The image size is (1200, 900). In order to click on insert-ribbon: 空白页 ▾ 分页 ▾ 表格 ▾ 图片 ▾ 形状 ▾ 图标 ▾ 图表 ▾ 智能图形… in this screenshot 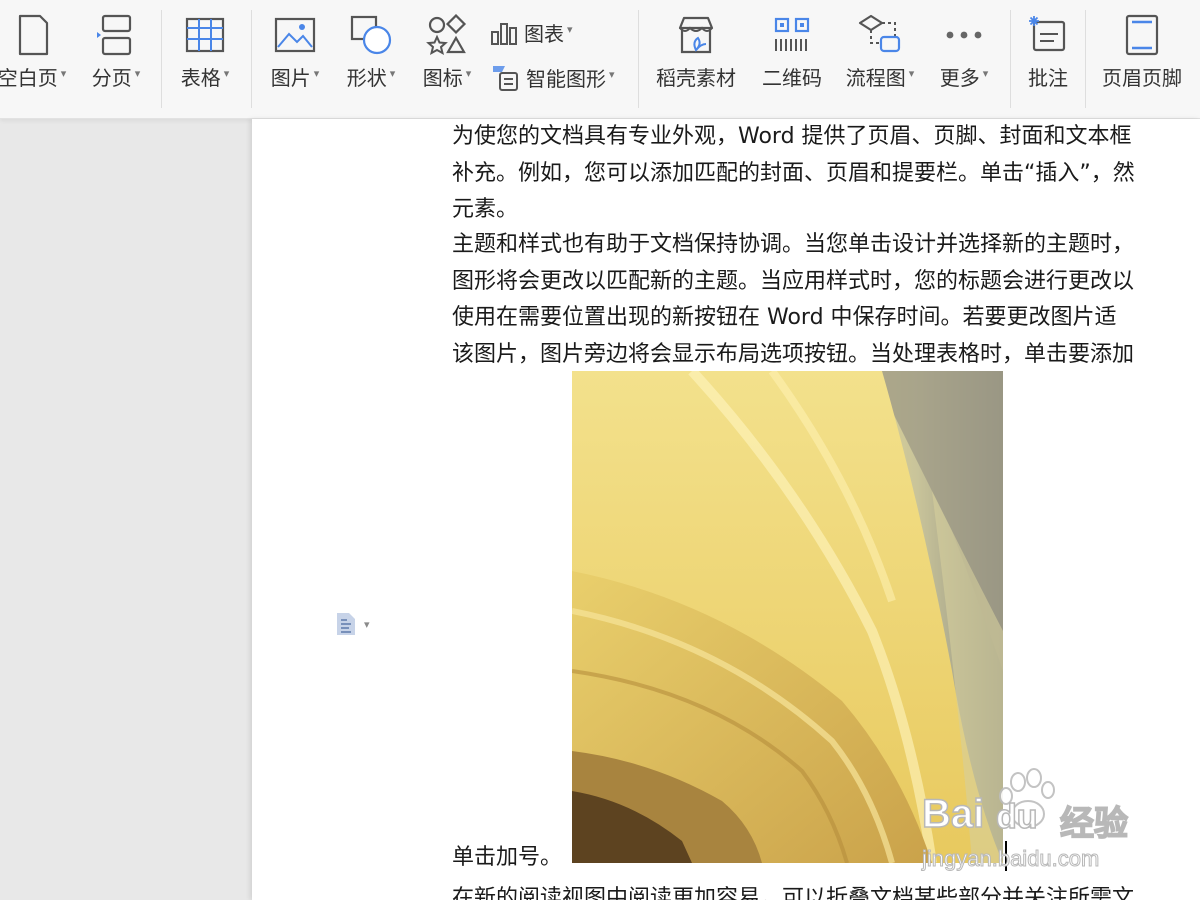, I will do `click(600, 59)`.